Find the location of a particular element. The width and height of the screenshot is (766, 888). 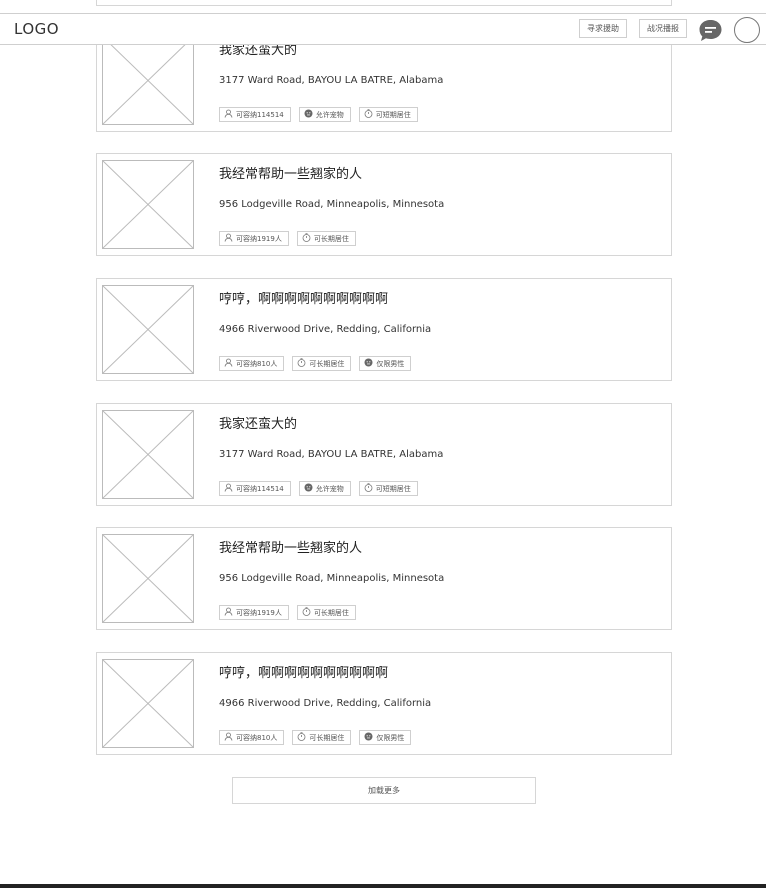

report-button: 战况播报 is located at coordinates (663, 28).